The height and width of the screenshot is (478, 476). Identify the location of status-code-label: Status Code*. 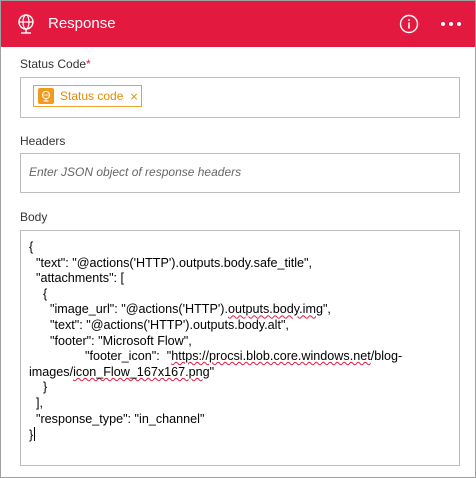
(55, 64).